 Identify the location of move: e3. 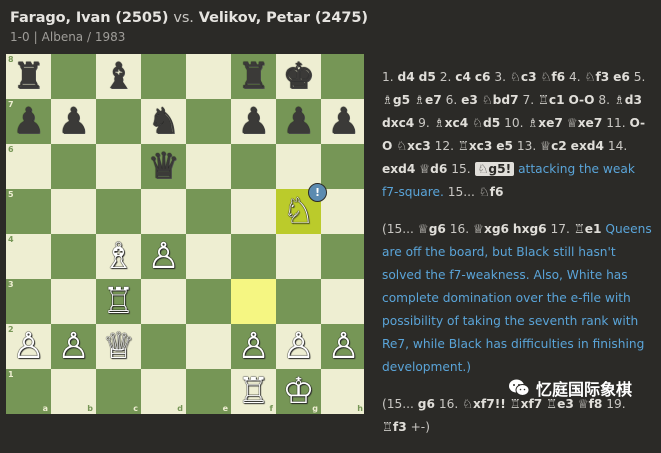
(469, 100).